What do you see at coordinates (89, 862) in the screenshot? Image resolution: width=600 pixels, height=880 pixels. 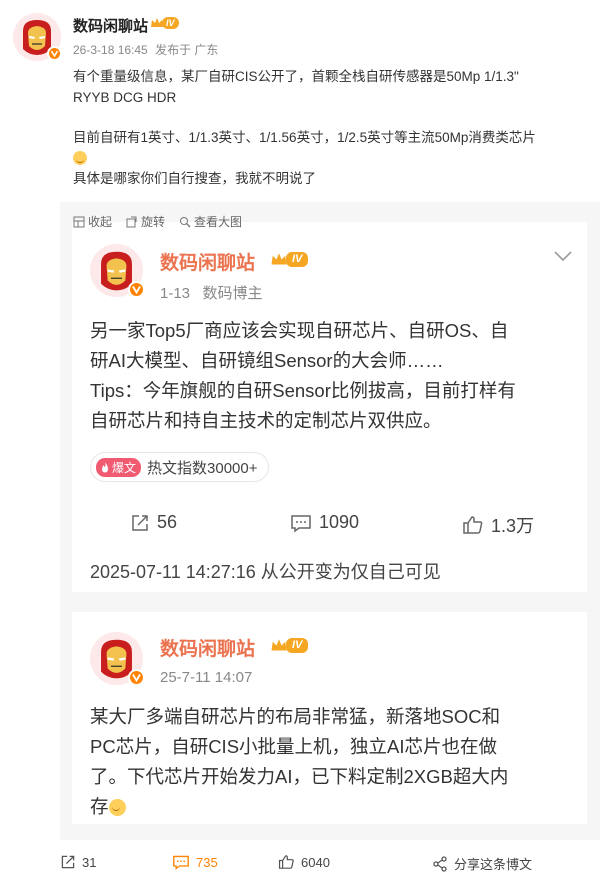 I see `repost-count: 31` at bounding box center [89, 862].